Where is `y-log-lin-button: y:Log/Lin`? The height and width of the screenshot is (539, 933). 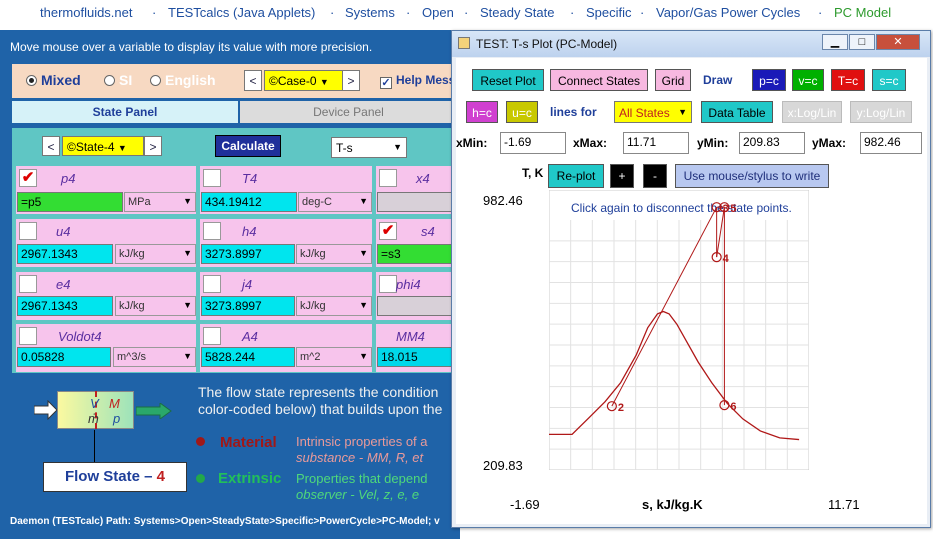 y-log-lin-button: y:Log/Lin is located at coordinates (881, 112).